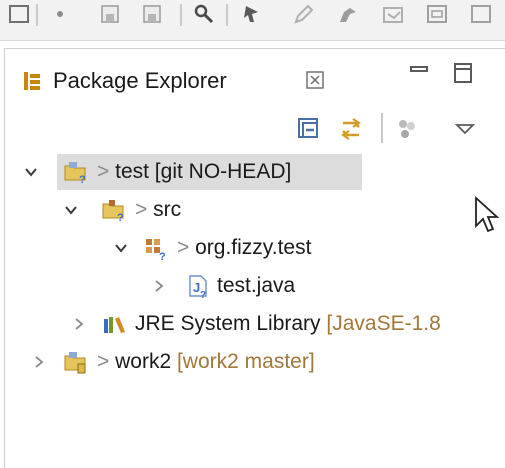  I want to click on package-explorer-icon, so click(32, 81).